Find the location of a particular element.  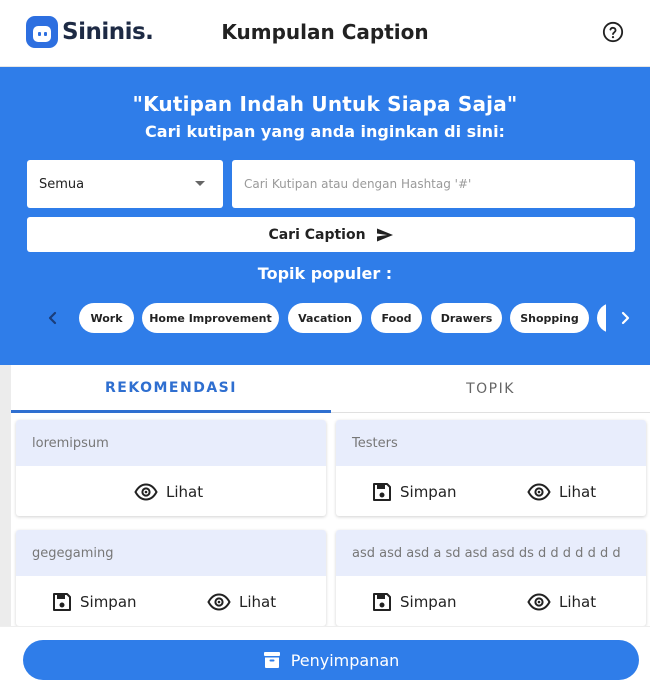

help-button is located at coordinates (613, 32).